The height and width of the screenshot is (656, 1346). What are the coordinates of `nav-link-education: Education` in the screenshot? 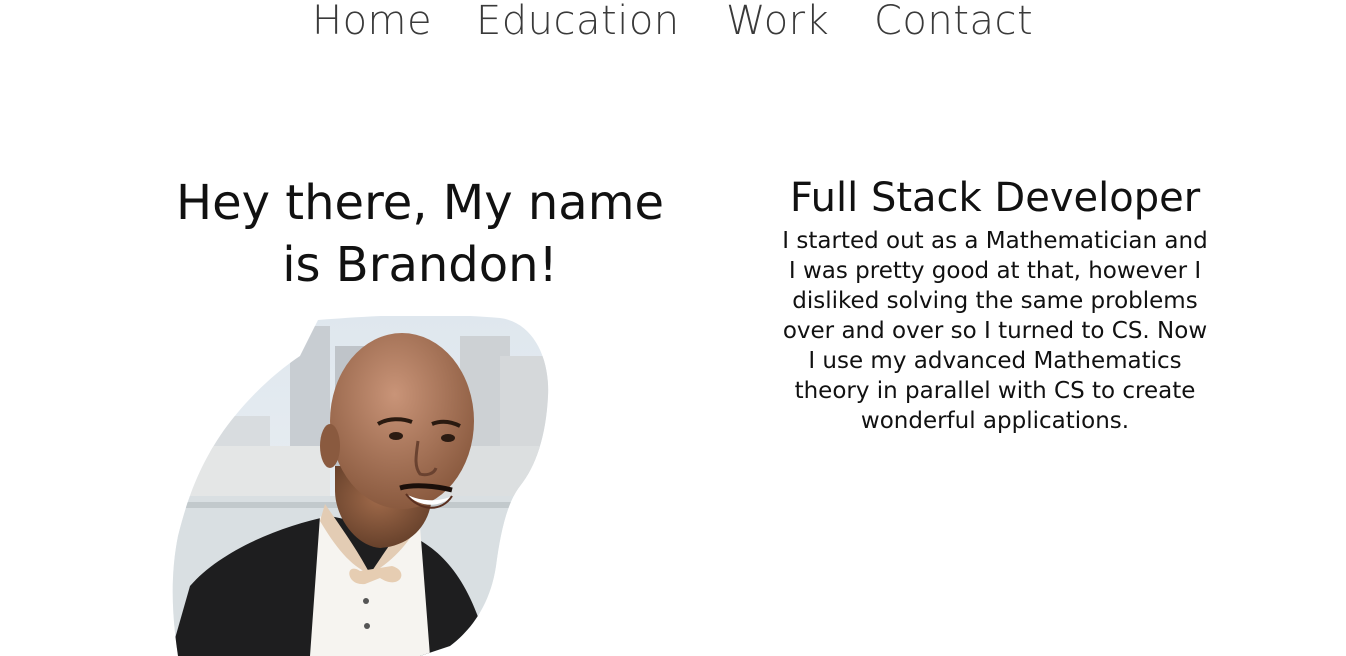 It's located at (578, 22).